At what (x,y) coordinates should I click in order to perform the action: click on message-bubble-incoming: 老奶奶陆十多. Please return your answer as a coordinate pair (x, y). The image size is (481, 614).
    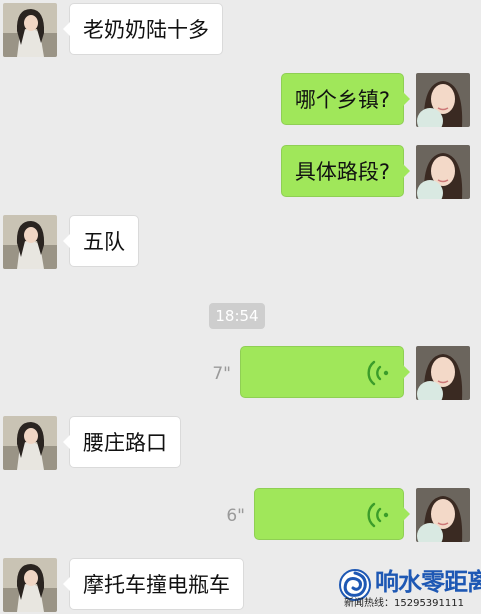
    Looking at the image, I should click on (143, 29).